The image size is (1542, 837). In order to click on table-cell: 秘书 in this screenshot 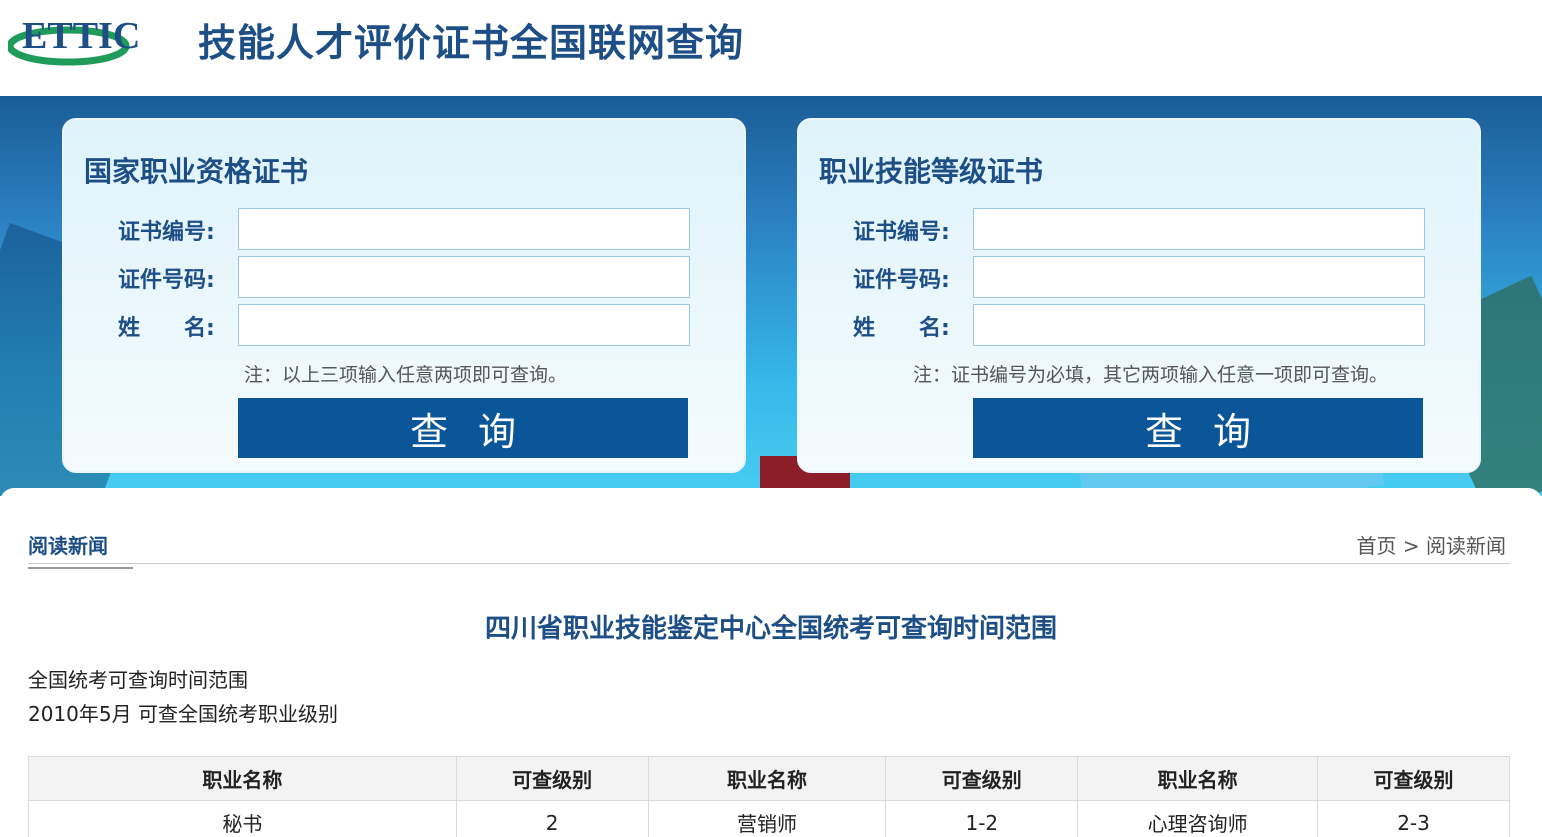, I will do `click(242, 818)`.